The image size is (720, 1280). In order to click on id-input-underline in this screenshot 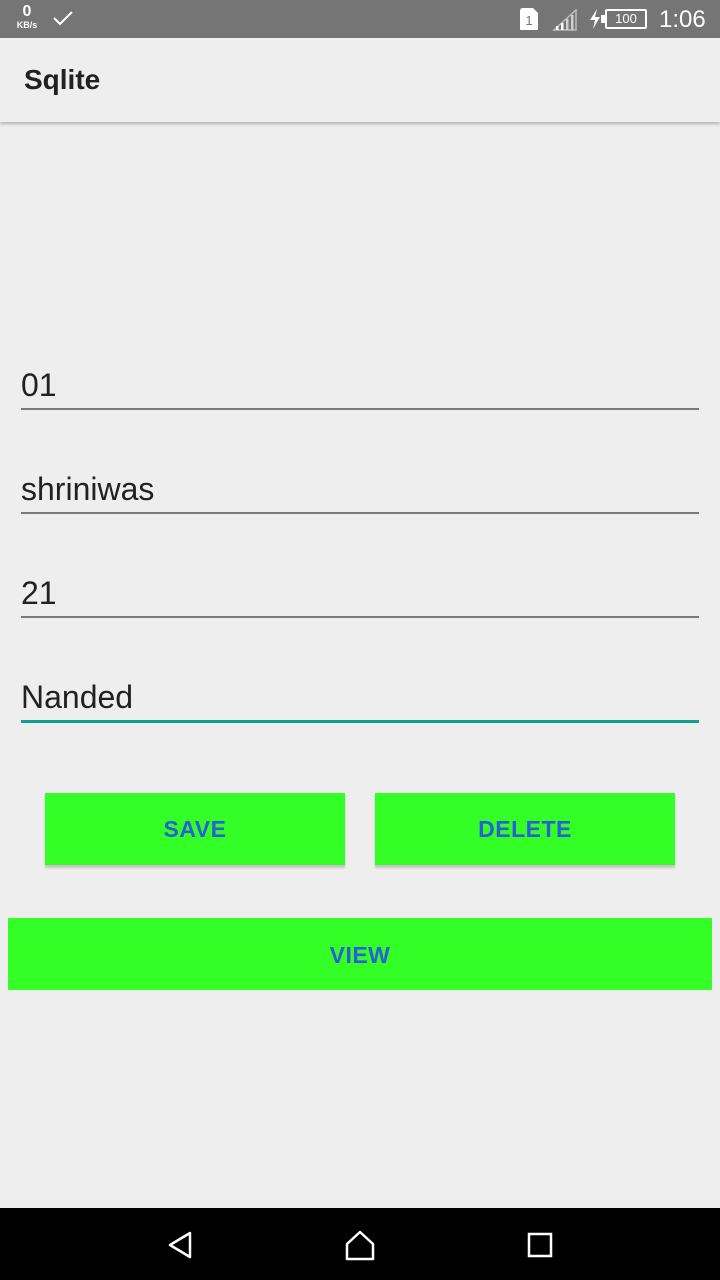, I will do `click(360, 409)`.